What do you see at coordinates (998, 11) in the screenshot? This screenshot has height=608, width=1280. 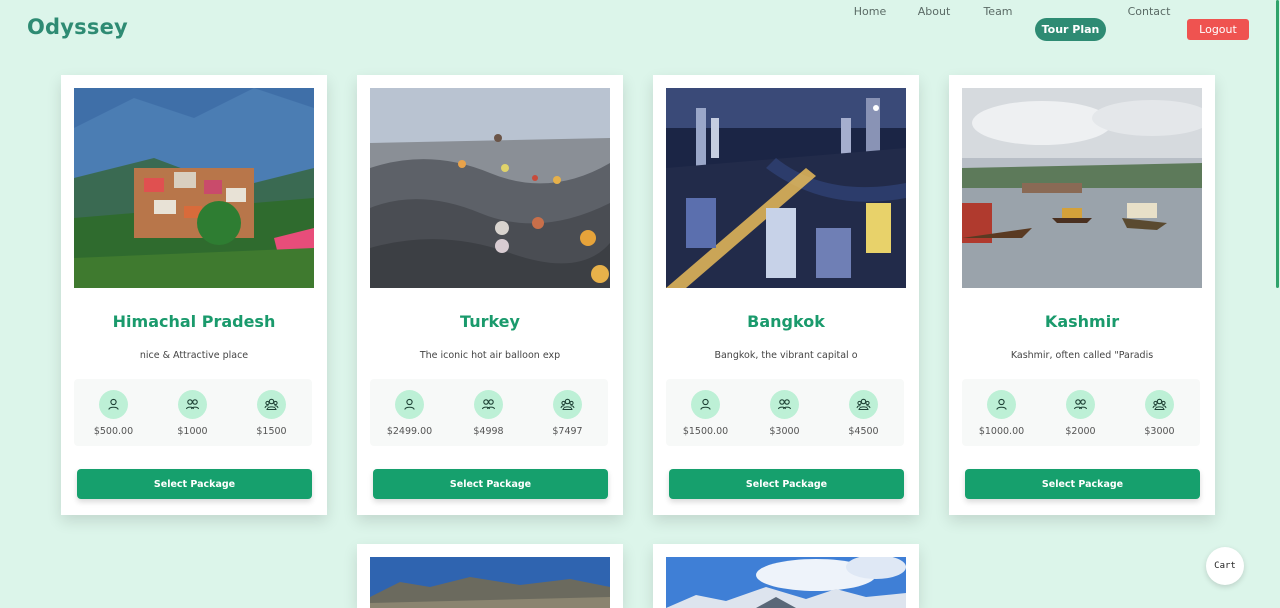 I see `nav-team: Team` at bounding box center [998, 11].